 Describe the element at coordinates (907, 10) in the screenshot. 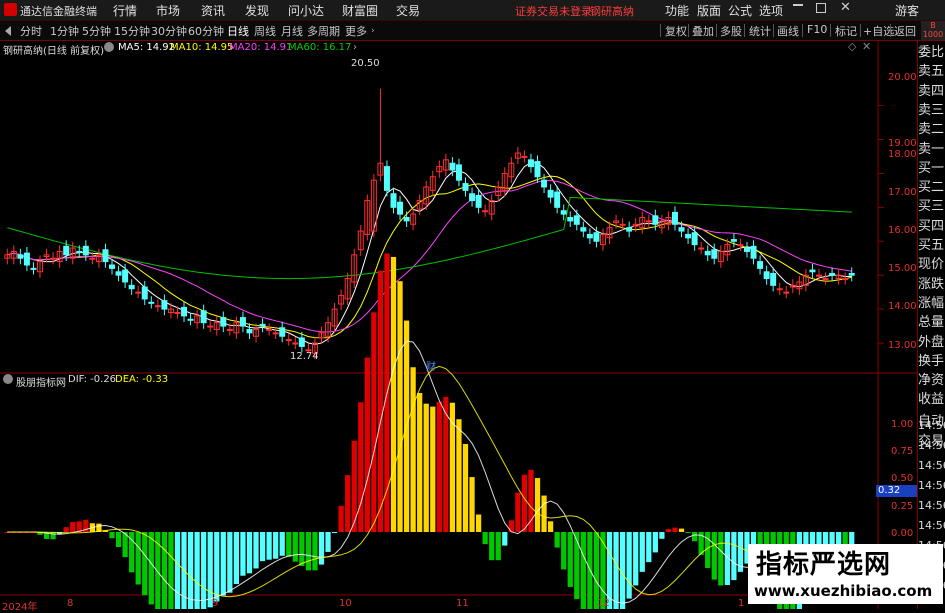

I see `guest-label: 游客` at that location.